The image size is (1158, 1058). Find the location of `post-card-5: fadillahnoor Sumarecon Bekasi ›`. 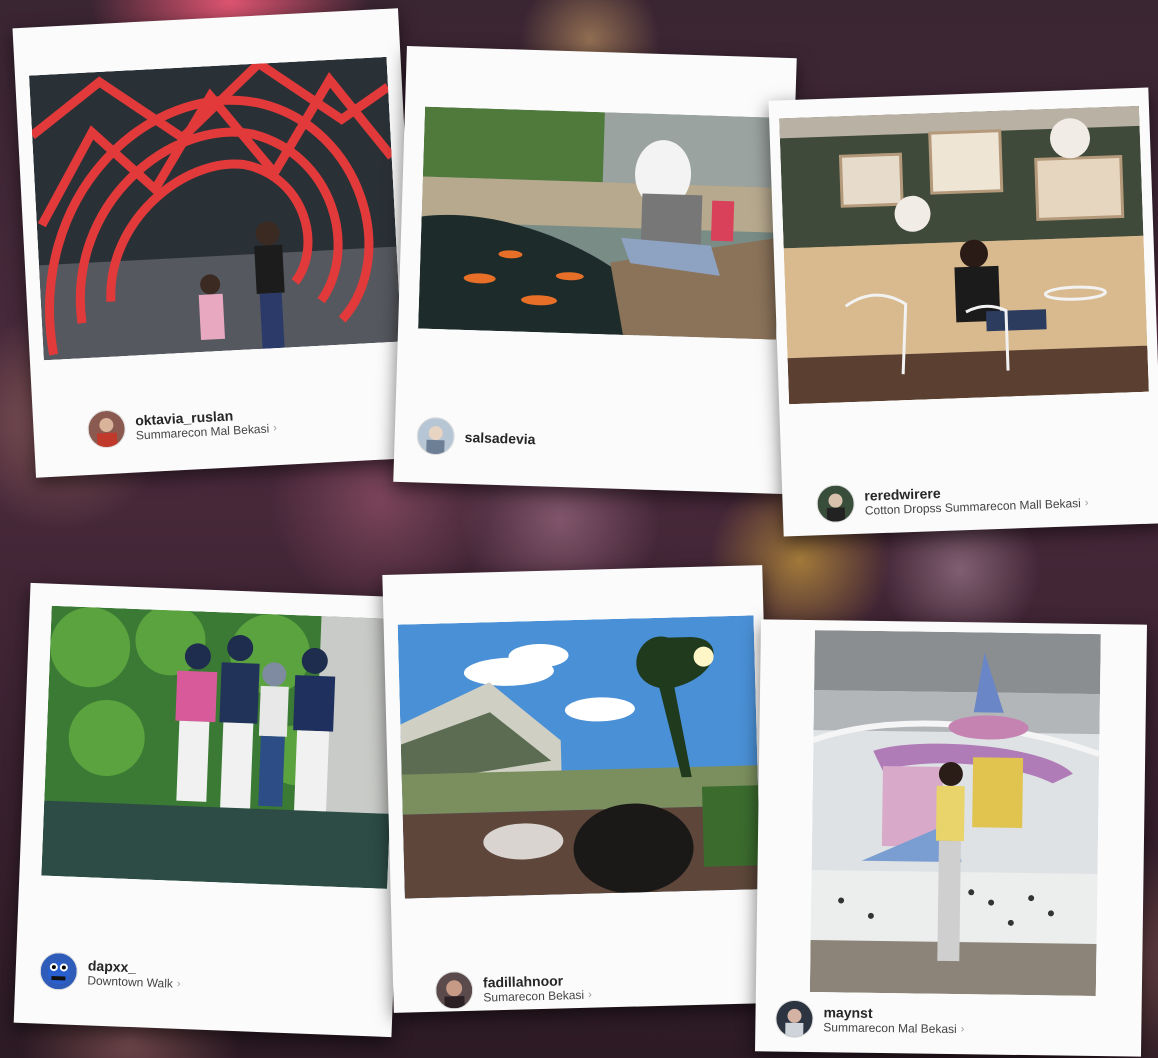

post-card-5: fadillahnoor Sumarecon Bekasi › is located at coordinates (578, 789).